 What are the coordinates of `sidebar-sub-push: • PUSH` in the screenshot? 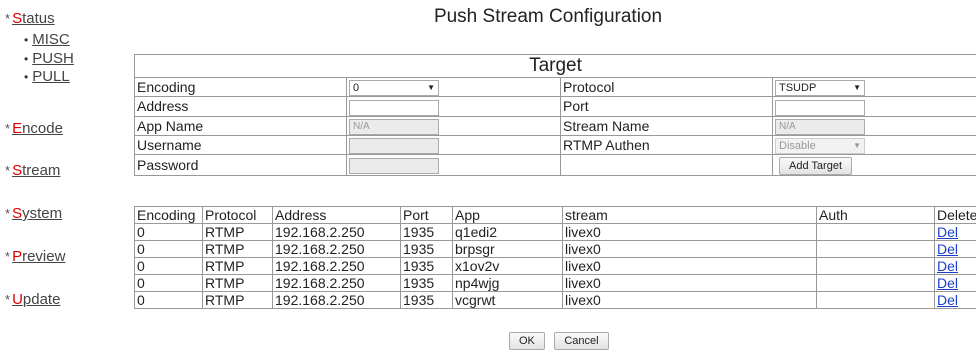 It's located at (49, 58).